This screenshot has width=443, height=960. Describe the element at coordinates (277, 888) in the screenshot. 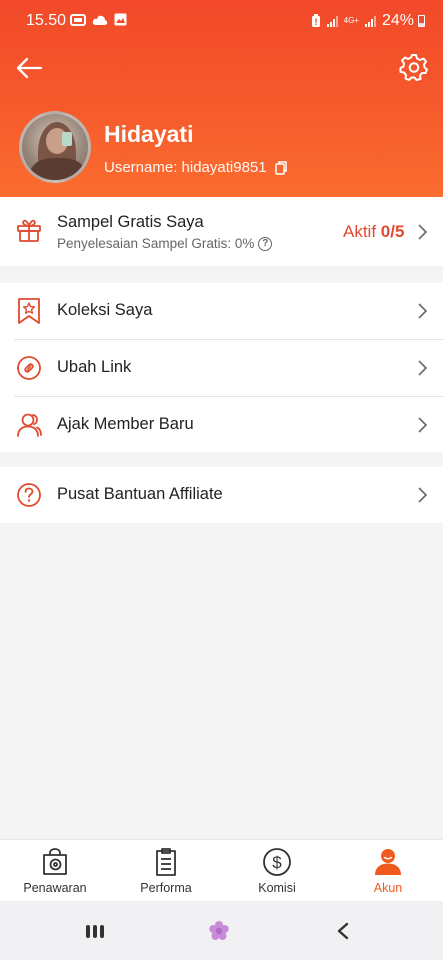

I see `nav-label-komisi: Komisi` at that location.